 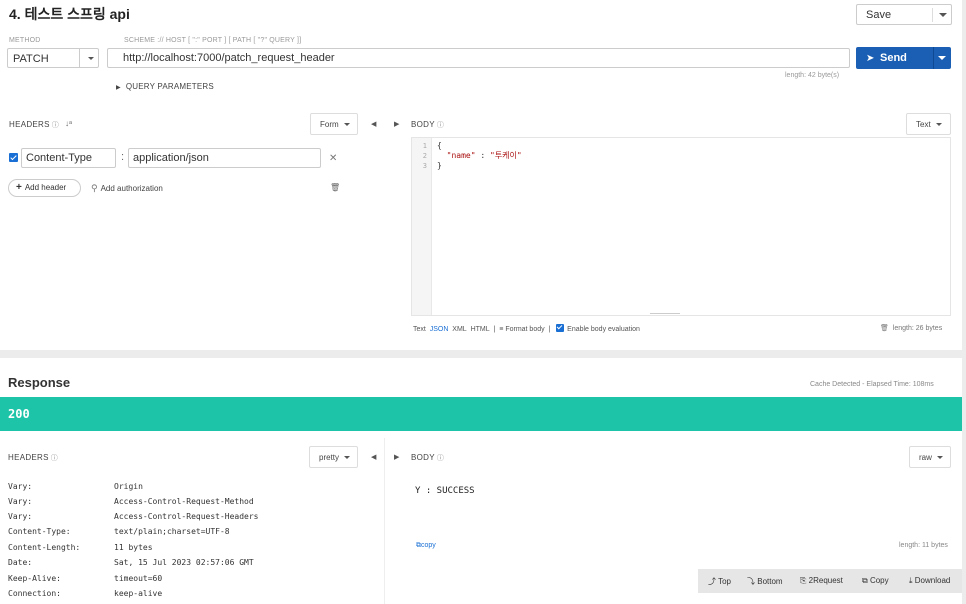 What do you see at coordinates (461, 155) in the screenshot?
I see `json-key: "name"` at bounding box center [461, 155].